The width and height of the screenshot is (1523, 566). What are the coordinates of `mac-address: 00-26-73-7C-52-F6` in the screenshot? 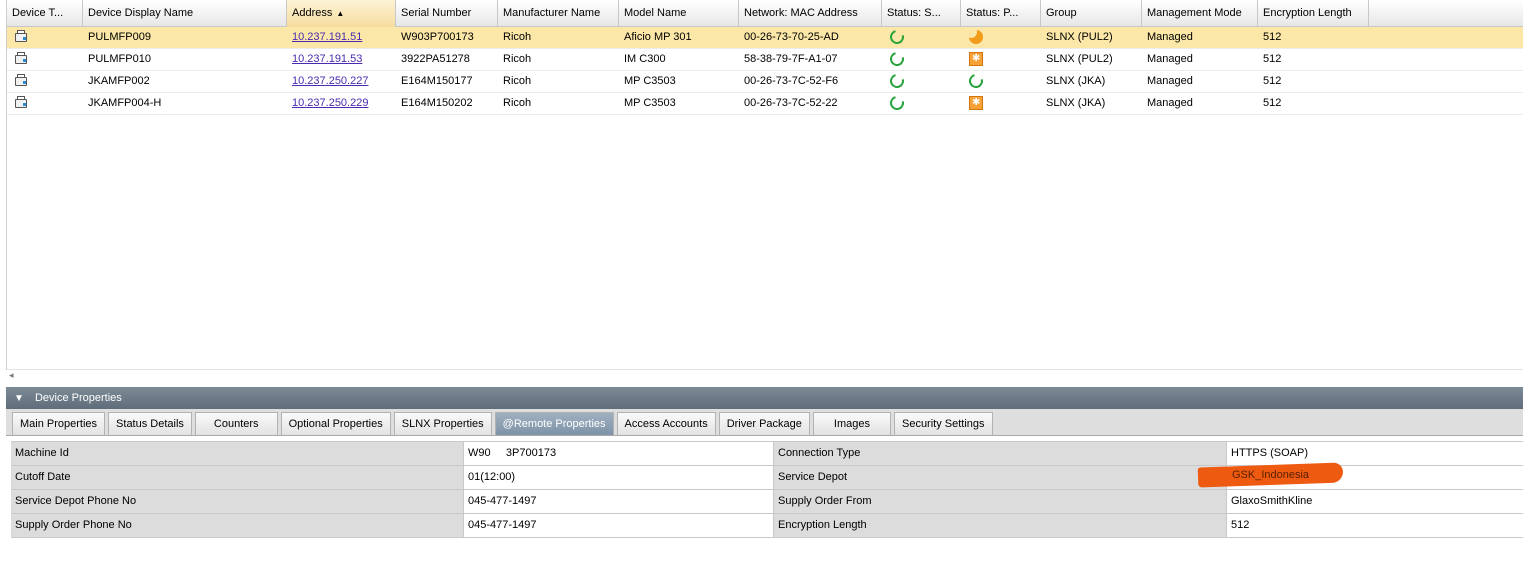 It's located at (791, 81).